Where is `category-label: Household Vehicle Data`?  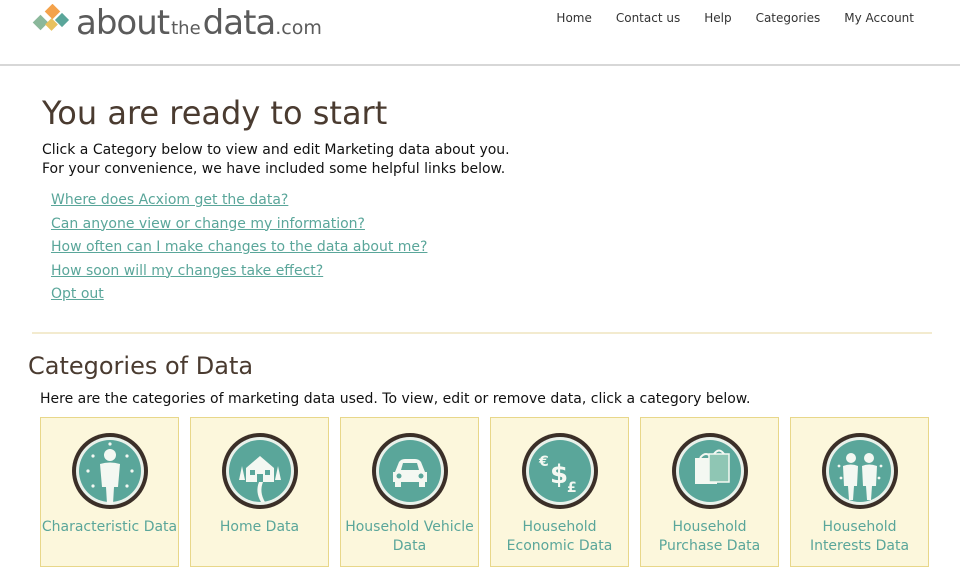 category-label: Household Vehicle Data is located at coordinates (409, 536).